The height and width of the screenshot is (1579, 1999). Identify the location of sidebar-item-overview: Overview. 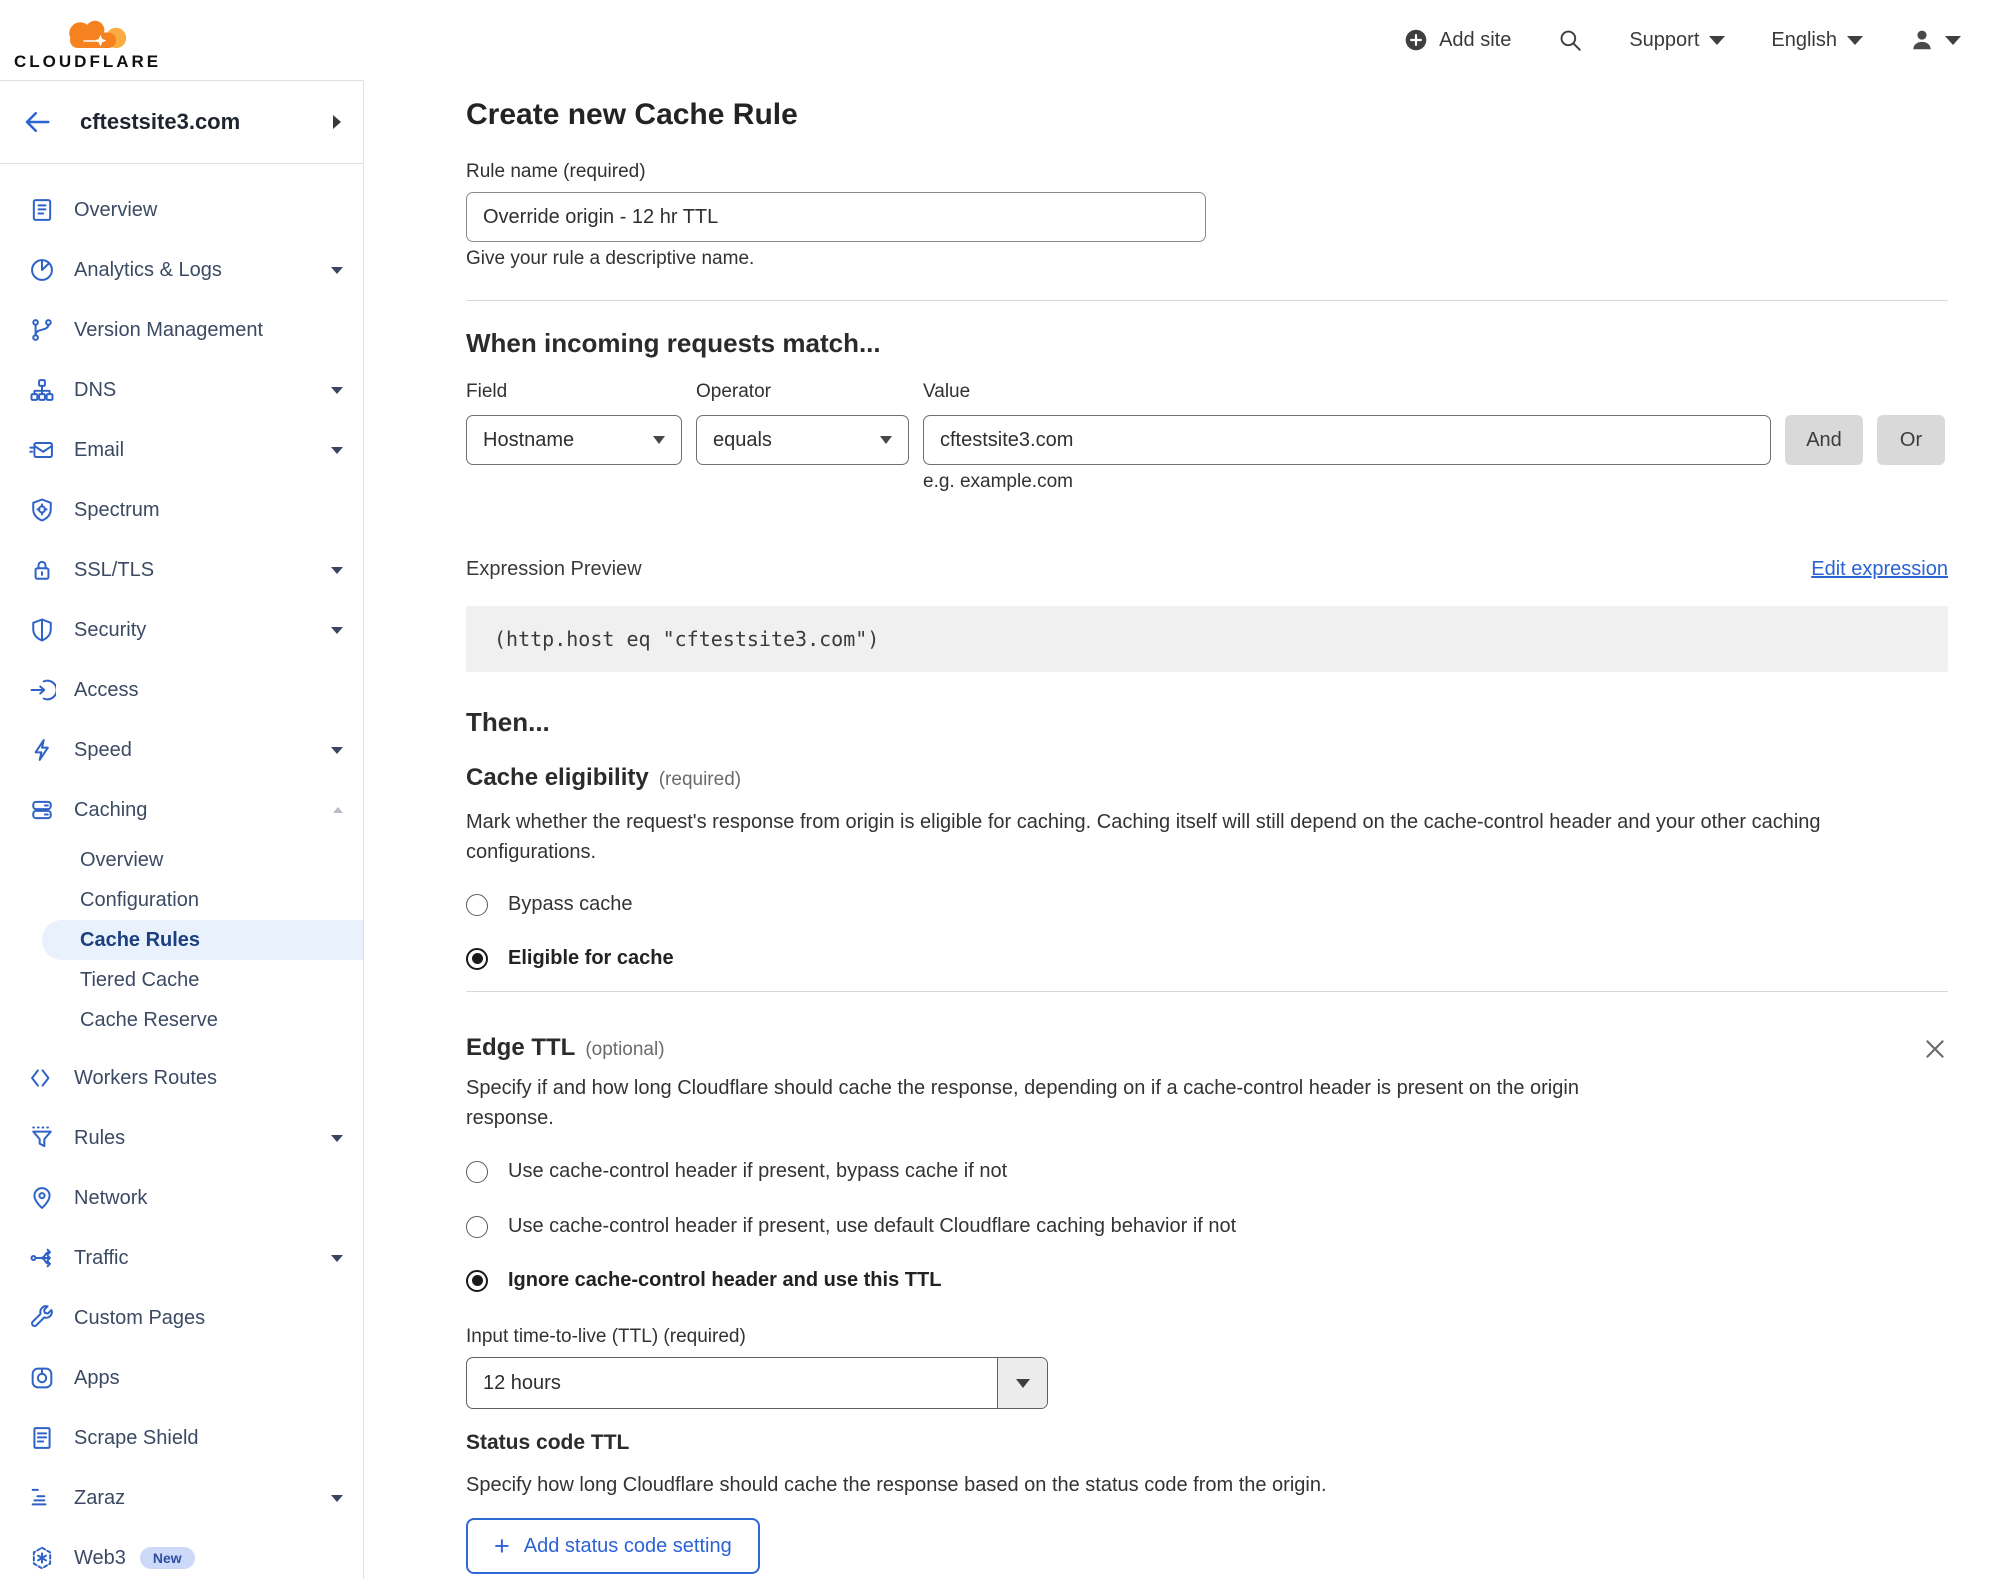
(181, 210).